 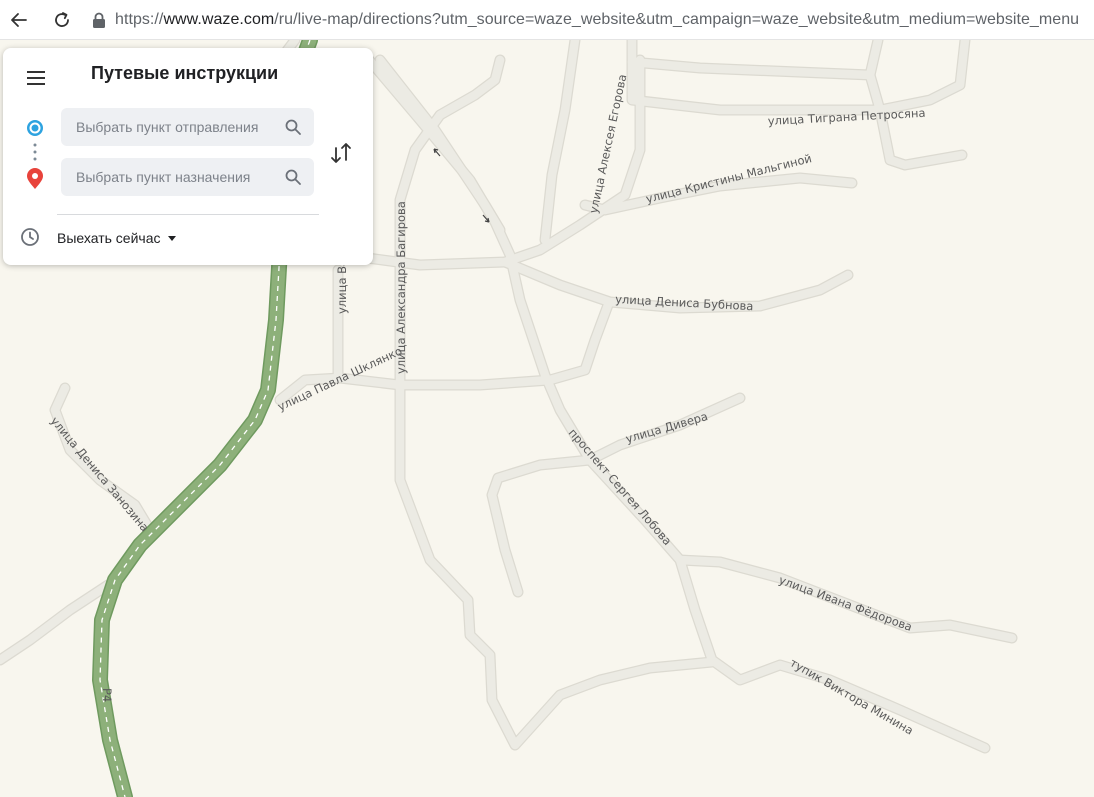 I want to click on directions-panel: Путевые инструкции Выехат, so click(x=188, y=156).